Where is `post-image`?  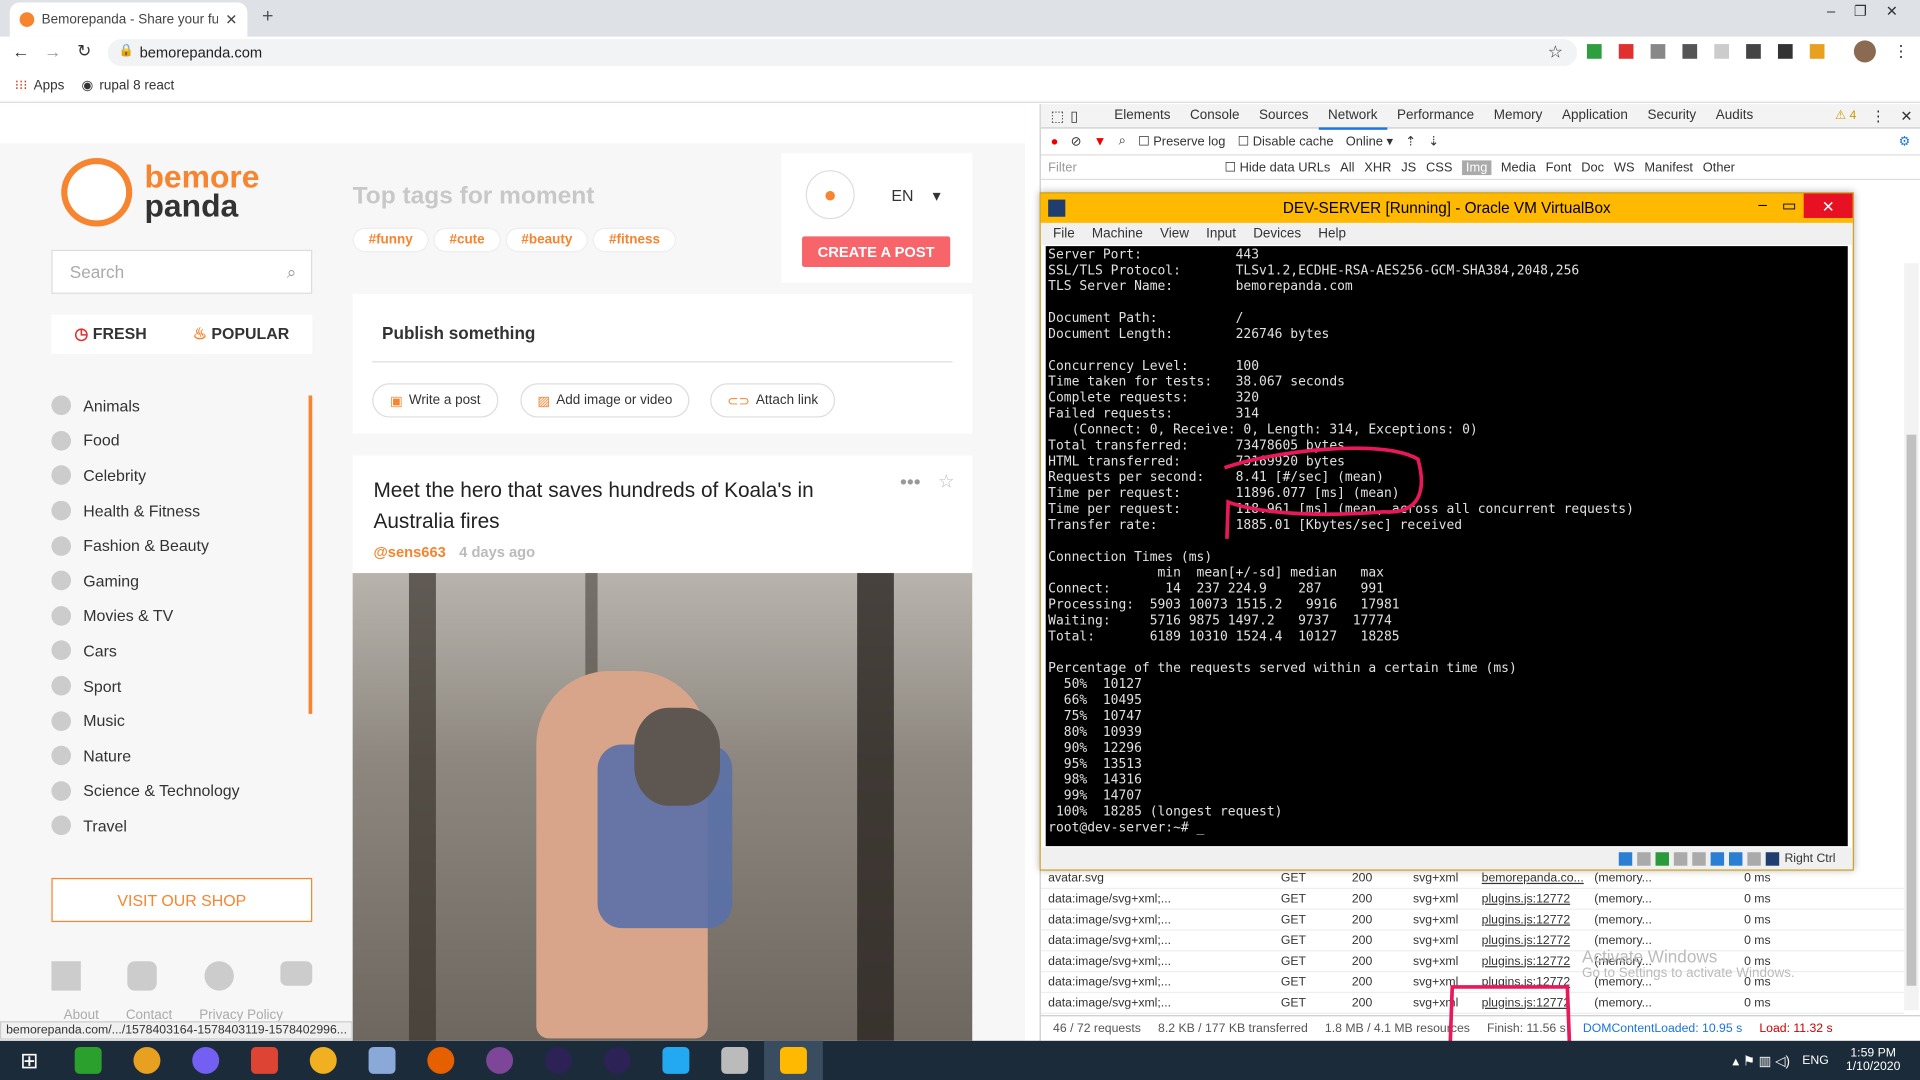
post-image is located at coordinates (662, 807).